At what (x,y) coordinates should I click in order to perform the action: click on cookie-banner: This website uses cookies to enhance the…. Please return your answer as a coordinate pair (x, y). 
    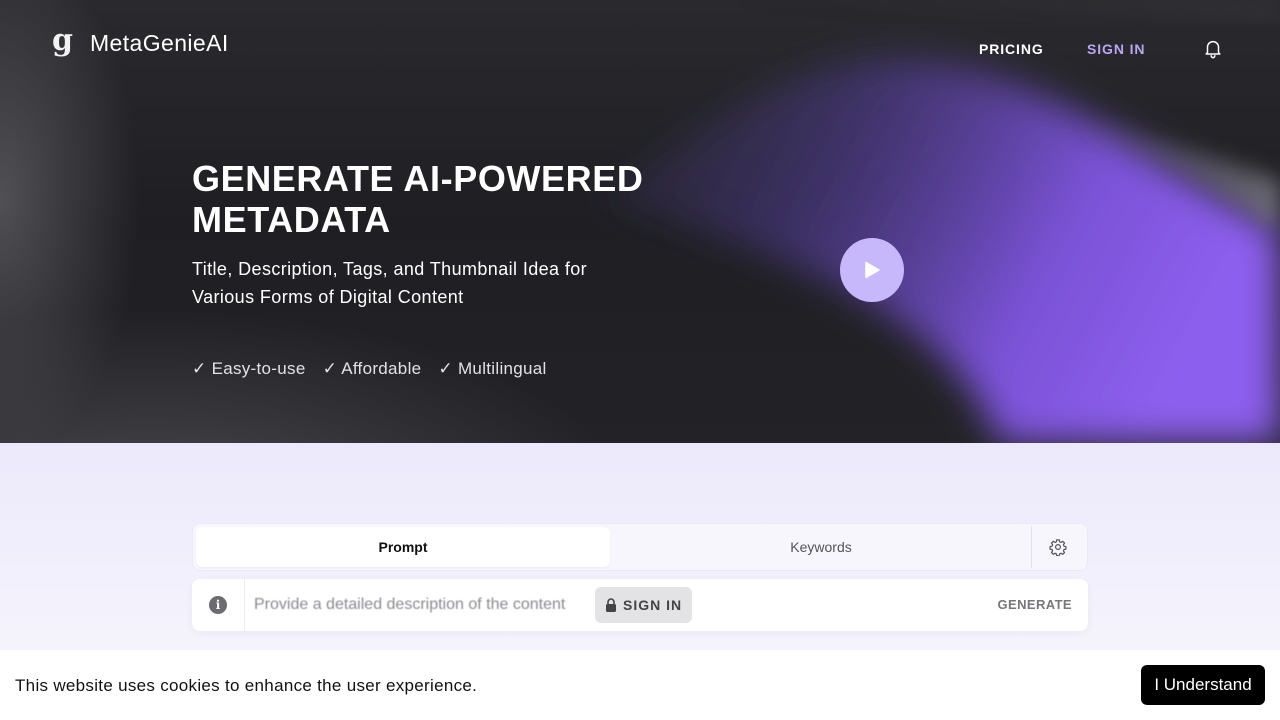
    Looking at the image, I should click on (640, 685).